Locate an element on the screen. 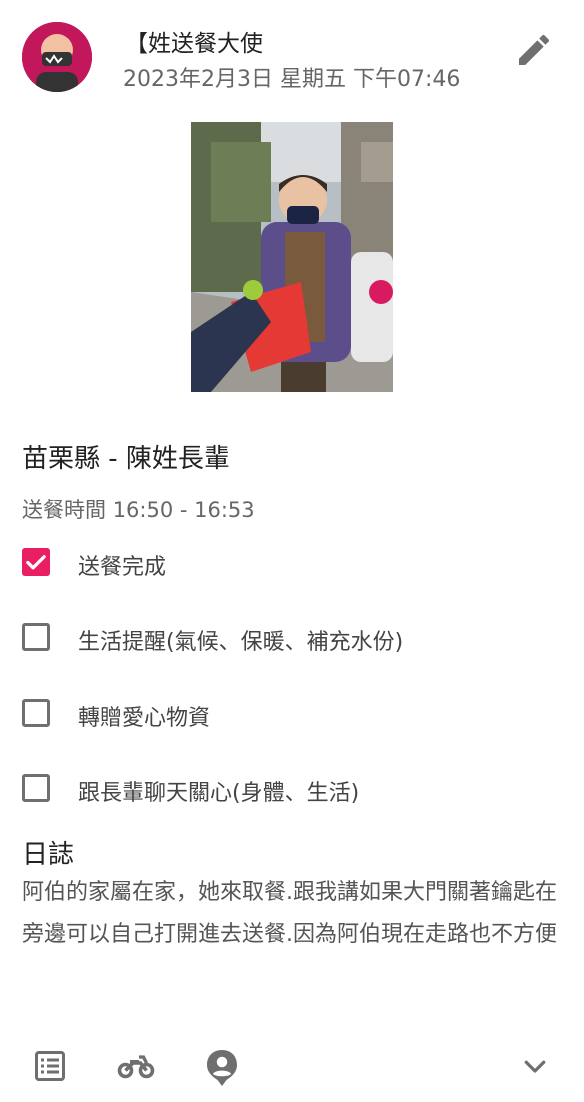 Image resolution: width=584 pixels, height=1102 pixels. checkbox-checked is located at coordinates (36, 562).